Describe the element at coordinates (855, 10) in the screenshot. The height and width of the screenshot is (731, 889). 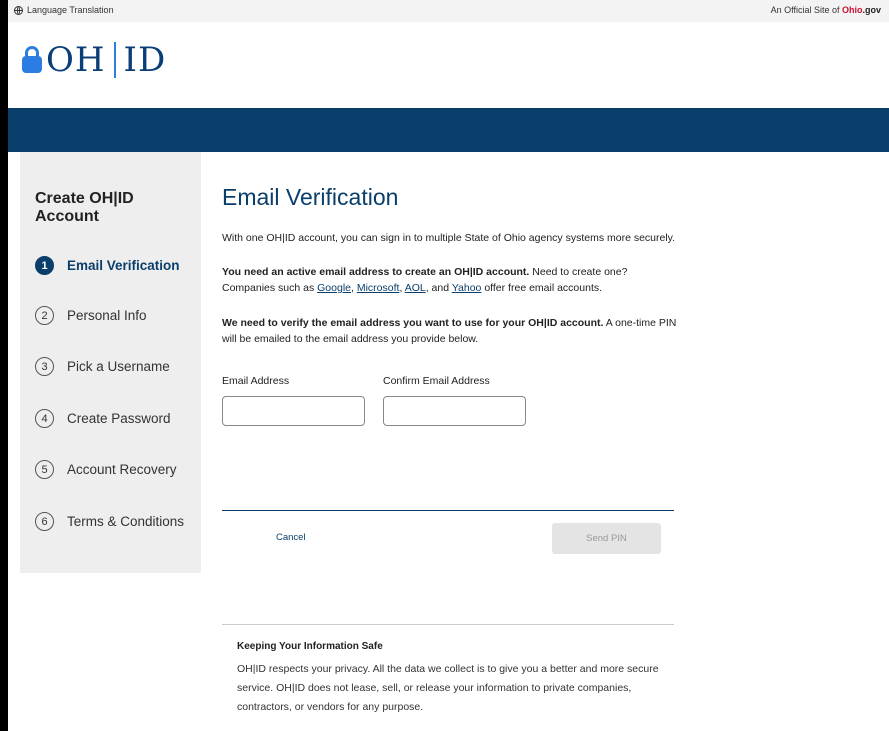
I see `ohio-logo-hio: hio` at that location.